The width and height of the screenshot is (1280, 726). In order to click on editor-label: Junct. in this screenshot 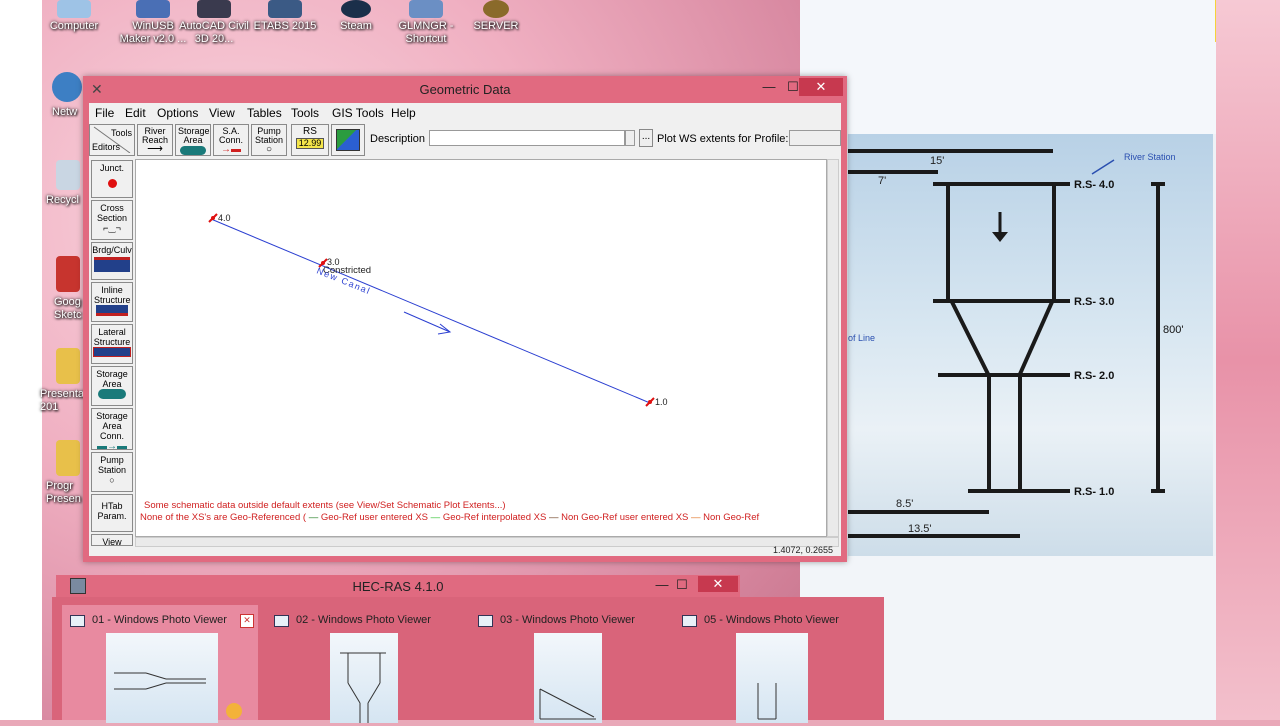, I will do `click(111, 168)`.